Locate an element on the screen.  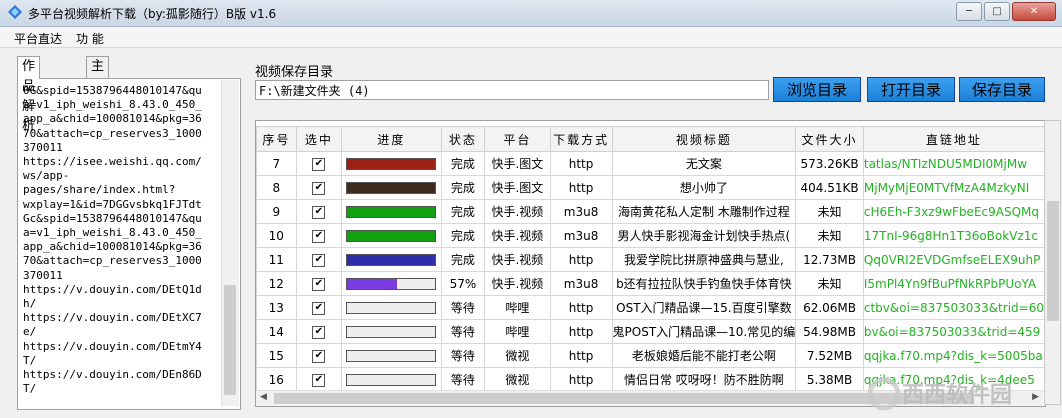
row-title: 鬼POST入门精品课—10.常见的编 is located at coordinates (704, 331).